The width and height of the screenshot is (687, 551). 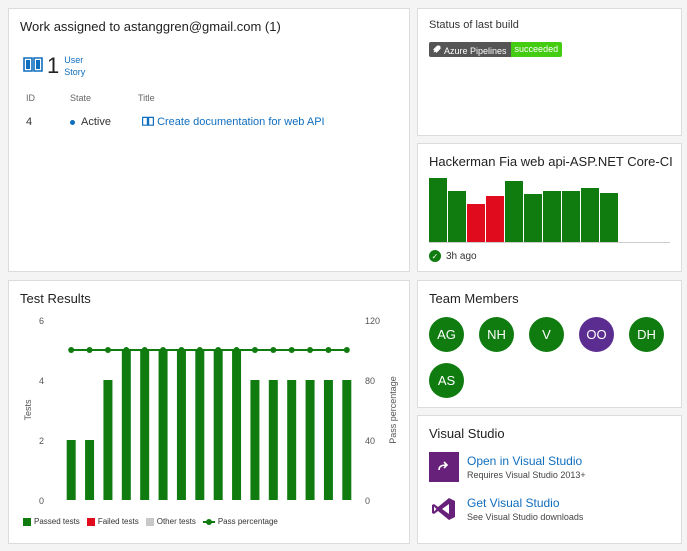 What do you see at coordinates (54, 66) in the screenshot?
I see `work-count-summary: 1 User Story` at bounding box center [54, 66].